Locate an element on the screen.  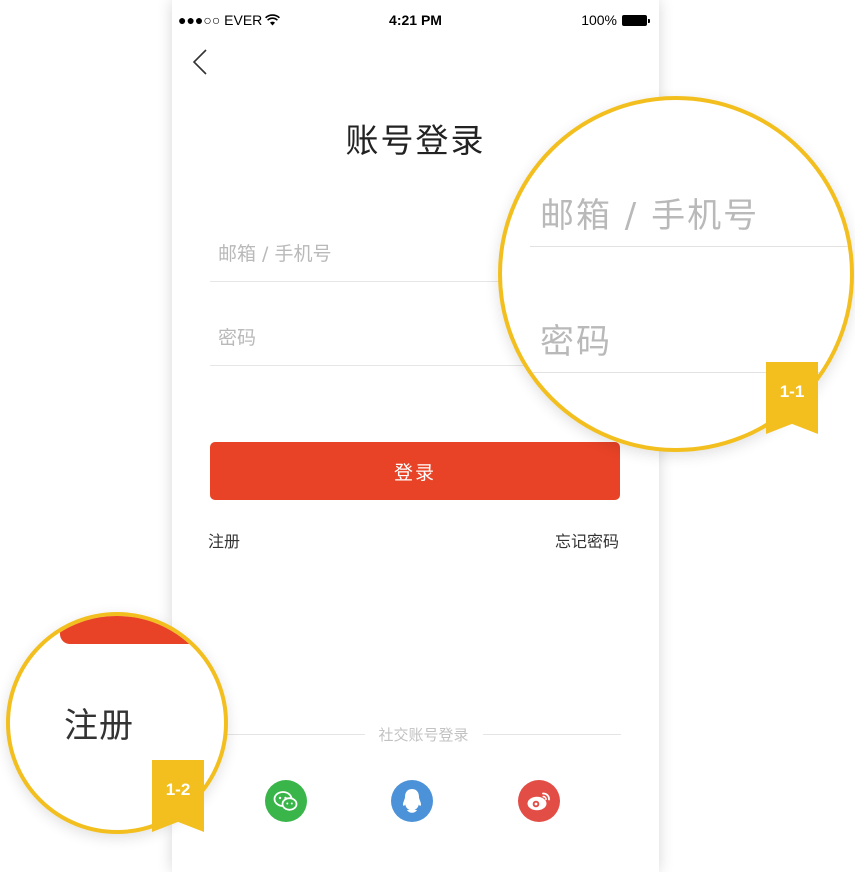
chevron-left-icon is located at coordinates (199, 62).